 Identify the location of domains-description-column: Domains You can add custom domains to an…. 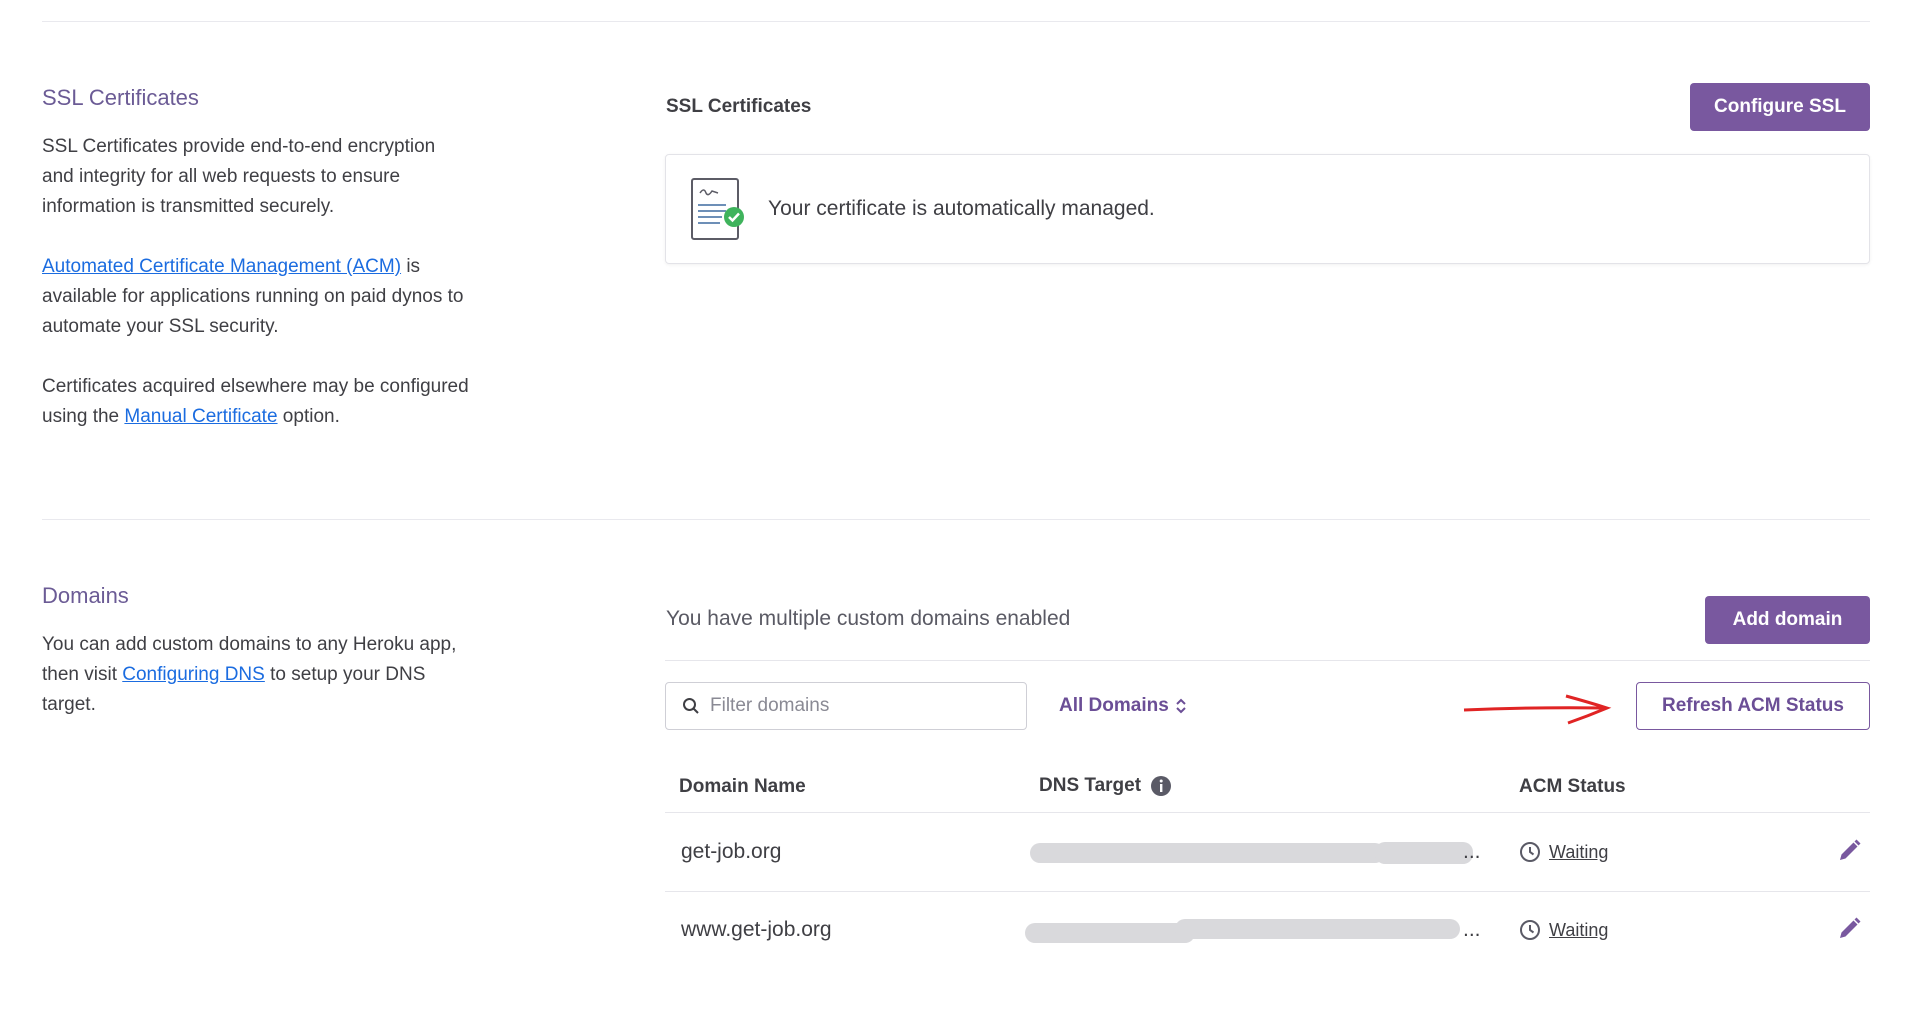
(257, 666).